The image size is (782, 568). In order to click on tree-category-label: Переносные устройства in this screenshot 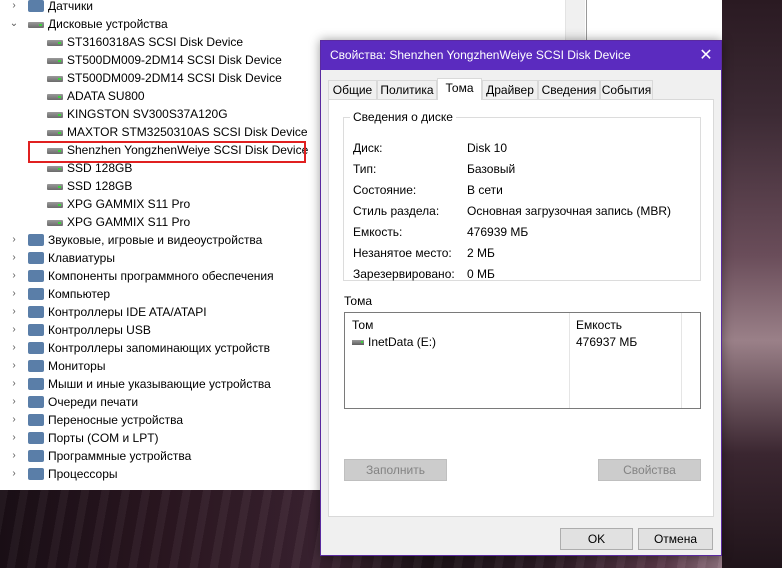, I will do `click(116, 420)`.